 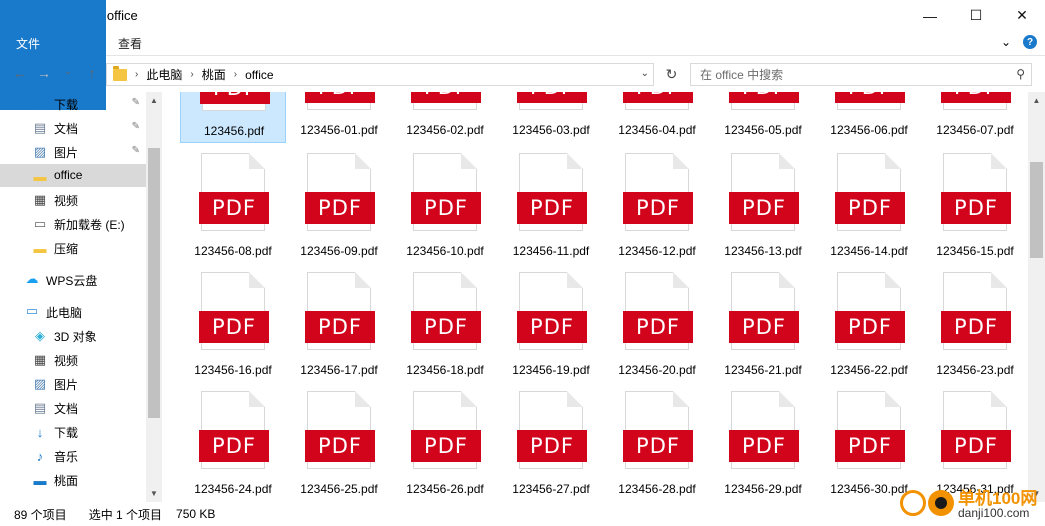 What do you see at coordinates (73, 103) in the screenshot?
I see `sidebar-item: ↓ 下载 ✎` at bounding box center [73, 103].